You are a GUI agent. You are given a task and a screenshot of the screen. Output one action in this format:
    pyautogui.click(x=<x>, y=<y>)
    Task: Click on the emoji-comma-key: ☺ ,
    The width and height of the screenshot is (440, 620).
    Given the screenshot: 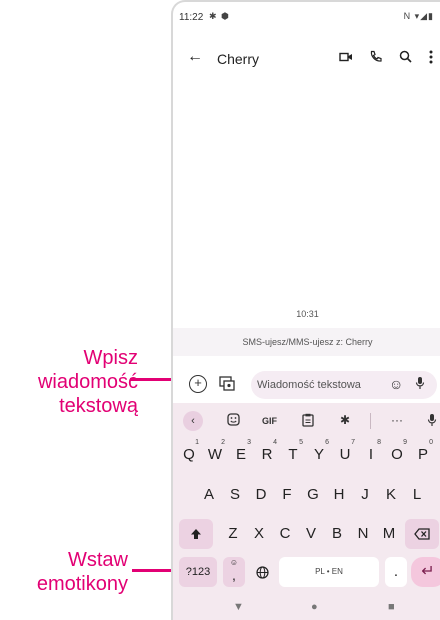 What is the action you would take?
    pyautogui.click(x=234, y=572)
    